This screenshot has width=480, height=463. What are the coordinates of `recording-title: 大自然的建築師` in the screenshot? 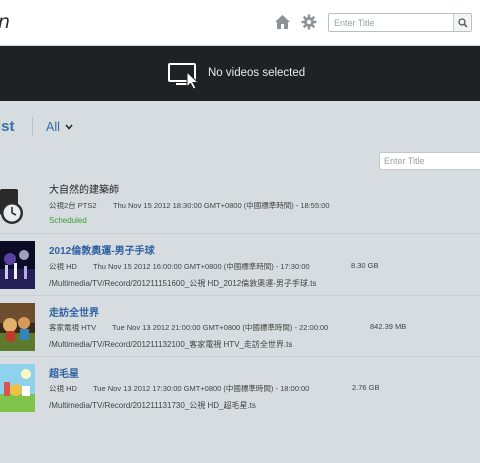 It's located at (84, 190).